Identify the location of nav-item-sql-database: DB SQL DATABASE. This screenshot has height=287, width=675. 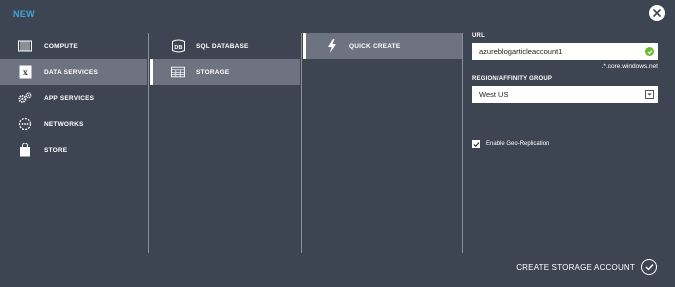
(225, 46).